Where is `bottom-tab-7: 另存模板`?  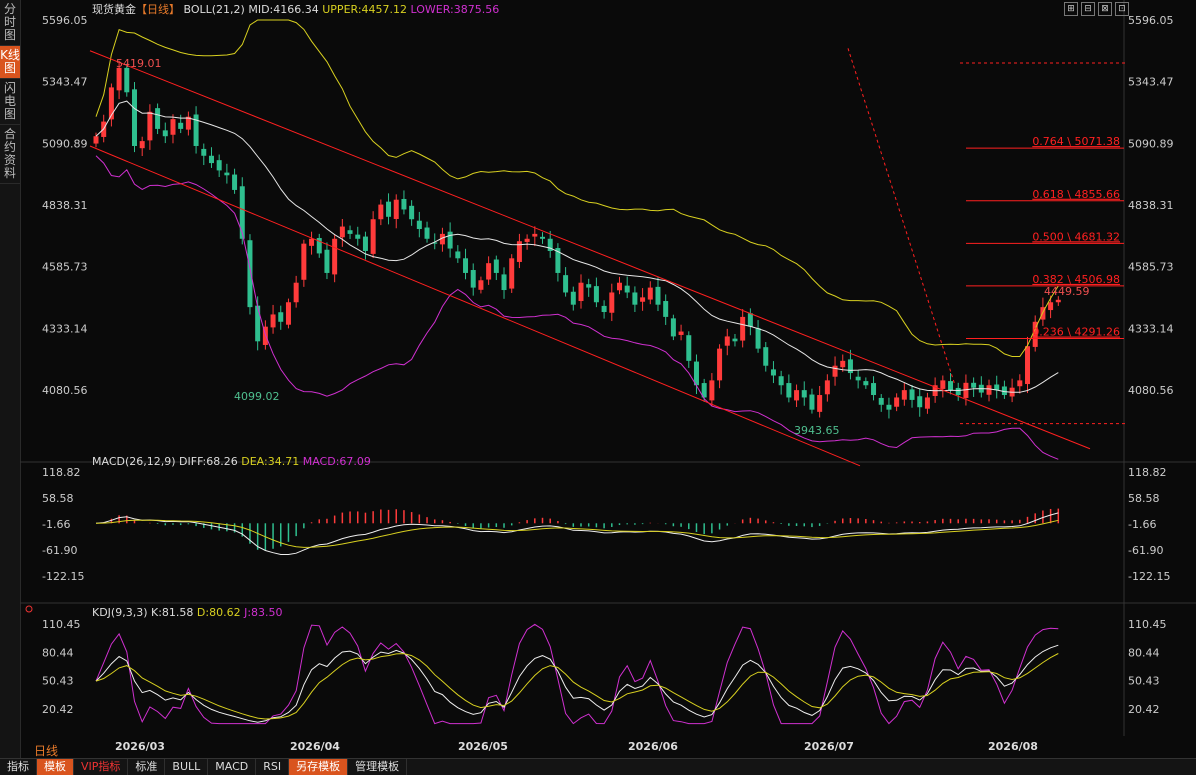 bottom-tab-7: 另存模板 is located at coordinates (319, 767).